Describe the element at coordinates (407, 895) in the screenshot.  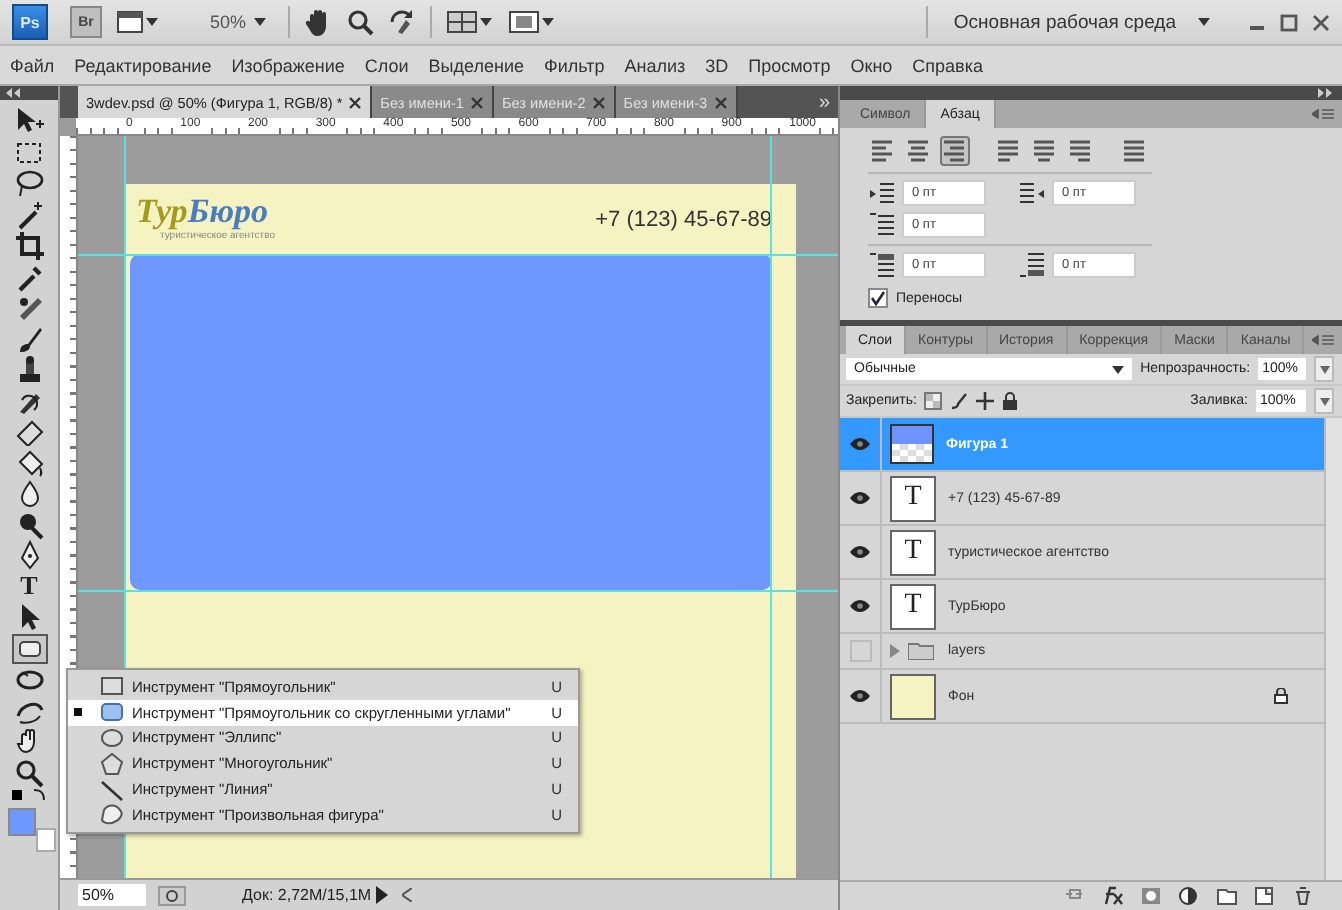
I see `scroll-left-icon` at that location.